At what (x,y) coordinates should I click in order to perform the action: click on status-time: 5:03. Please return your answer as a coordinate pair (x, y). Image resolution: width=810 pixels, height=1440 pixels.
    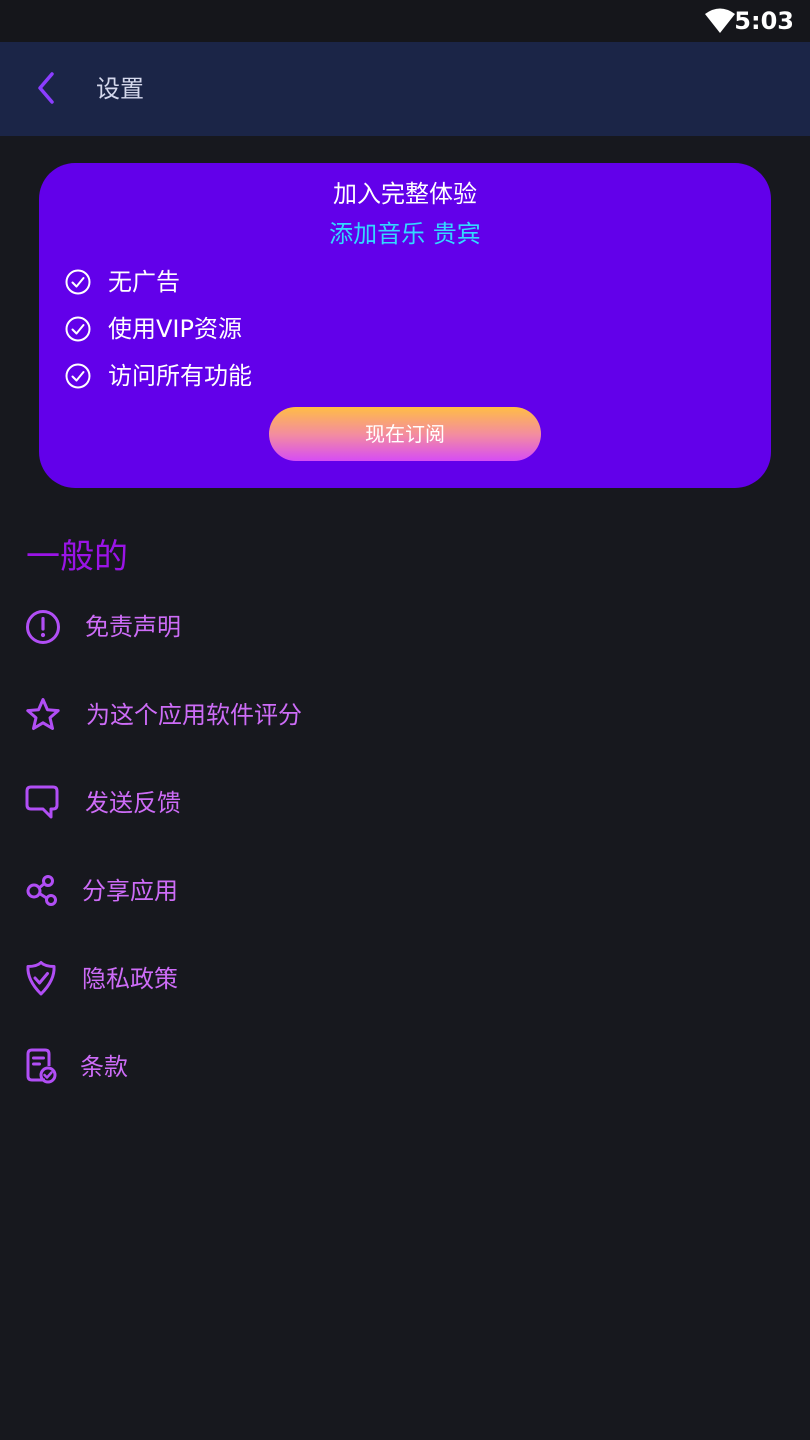
    Looking at the image, I should click on (764, 21).